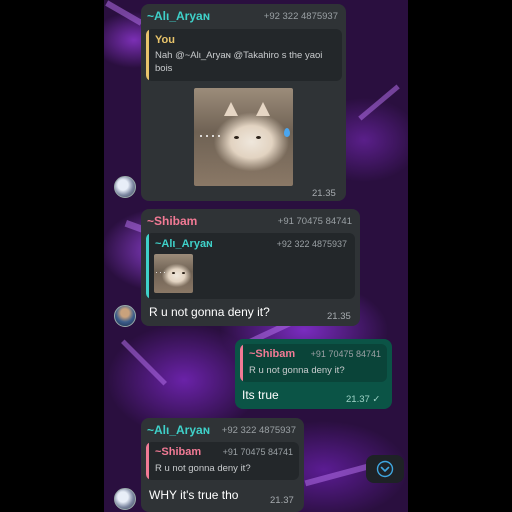 This screenshot has height=512, width=512. What do you see at coordinates (209, 312) in the screenshot?
I see `message-text: R u not gonna deny it?` at bounding box center [209, 312].